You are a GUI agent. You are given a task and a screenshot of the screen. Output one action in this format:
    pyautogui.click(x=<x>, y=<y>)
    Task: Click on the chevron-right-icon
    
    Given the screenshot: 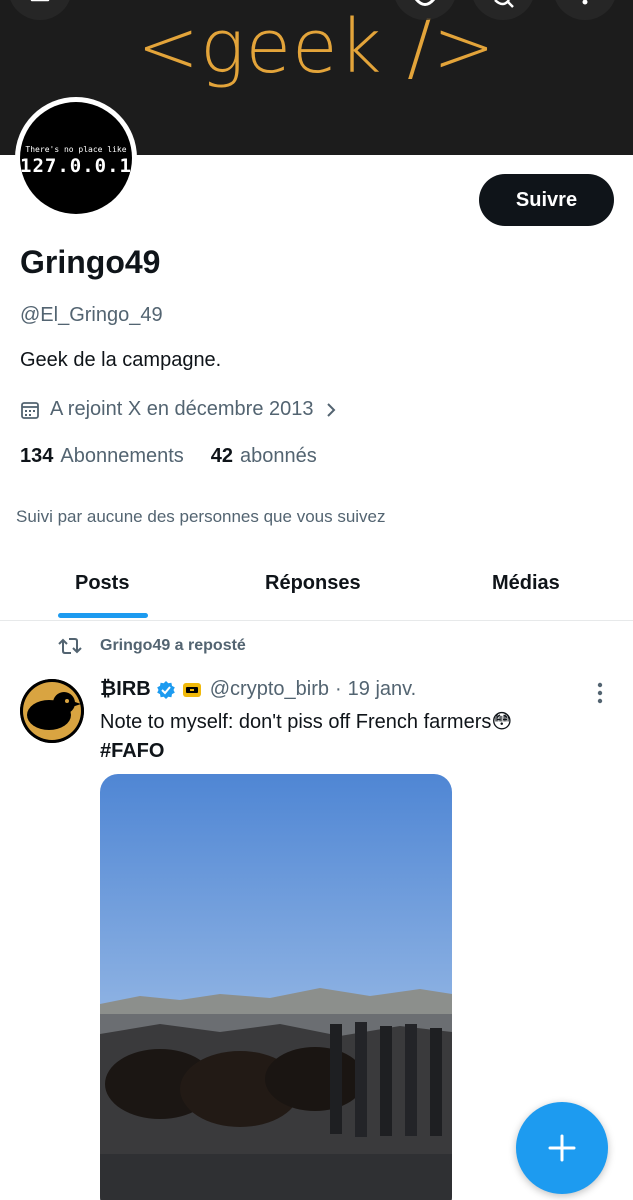 What is the action you would take?
    pyautogui.click(x=330, y=409)
    